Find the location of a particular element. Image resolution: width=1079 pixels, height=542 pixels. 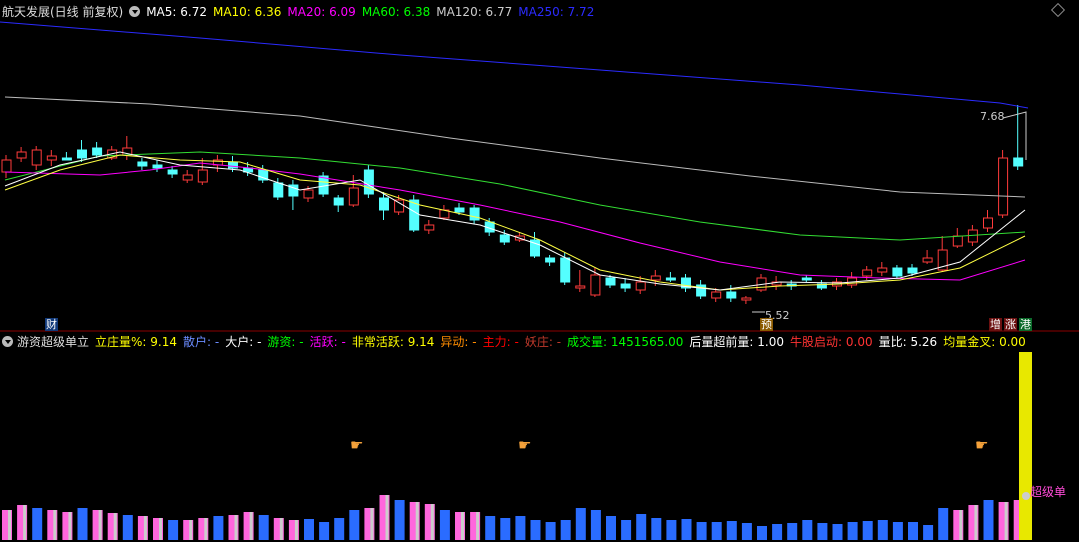

ma-label: MA250: 7.72 is located at coordinates (556, 12).